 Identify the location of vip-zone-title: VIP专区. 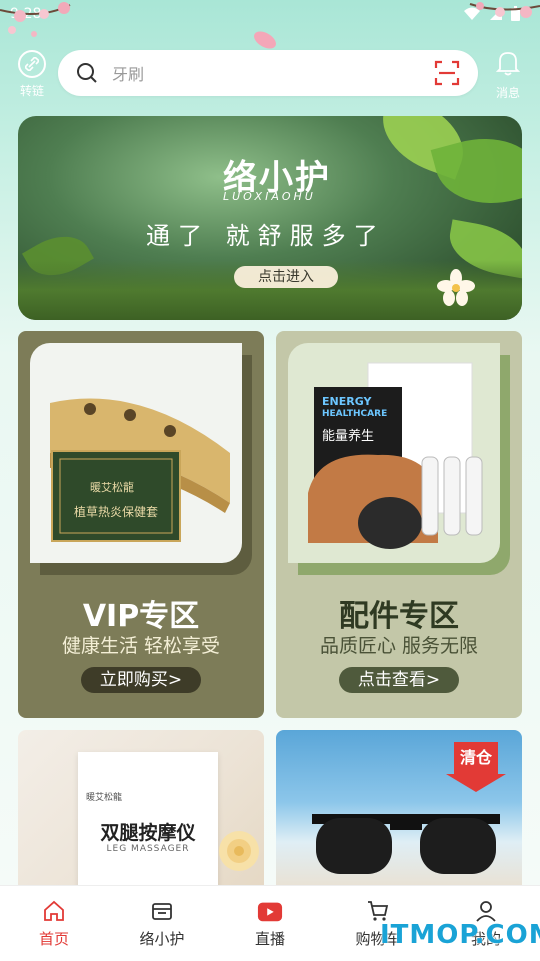
(141, 616).